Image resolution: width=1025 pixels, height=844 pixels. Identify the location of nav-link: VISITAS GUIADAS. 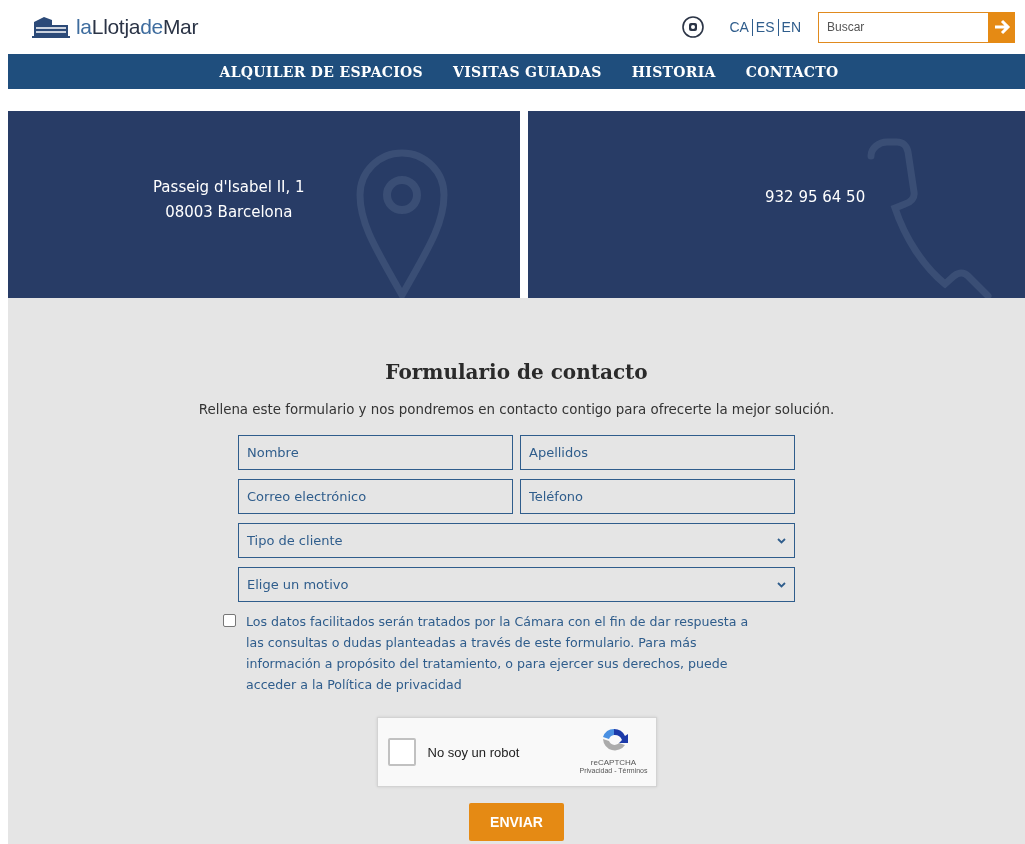
(527, 71).